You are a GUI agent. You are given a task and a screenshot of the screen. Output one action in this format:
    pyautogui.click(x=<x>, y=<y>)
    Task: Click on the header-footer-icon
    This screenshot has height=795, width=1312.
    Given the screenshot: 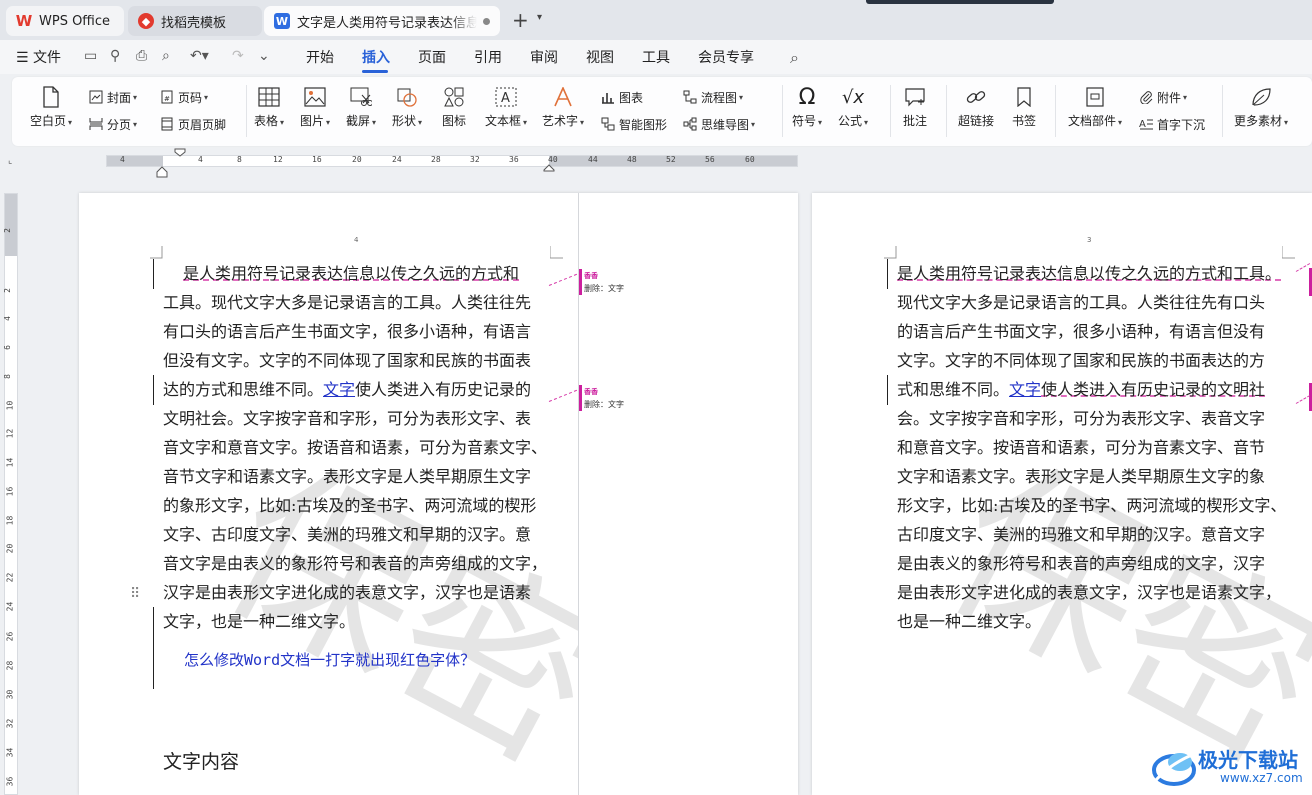 What is the action you would take?
    pyautogui.click(x=167, y=124)
    